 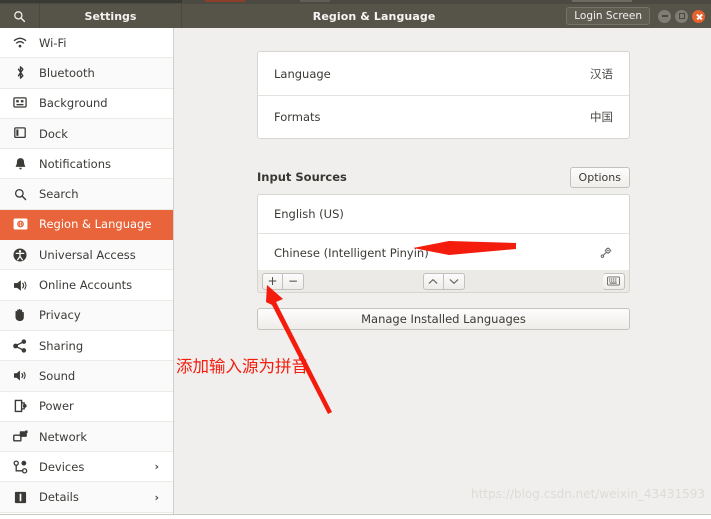 I want to click on language-row: Language 汉语, so click(x=443, y=73).